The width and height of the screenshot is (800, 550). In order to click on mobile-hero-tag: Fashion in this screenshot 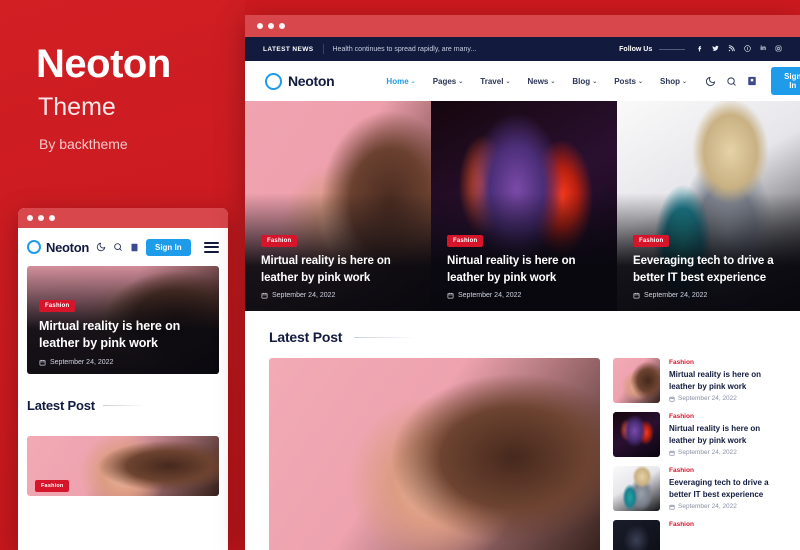, I will do `click(57, 305)`.